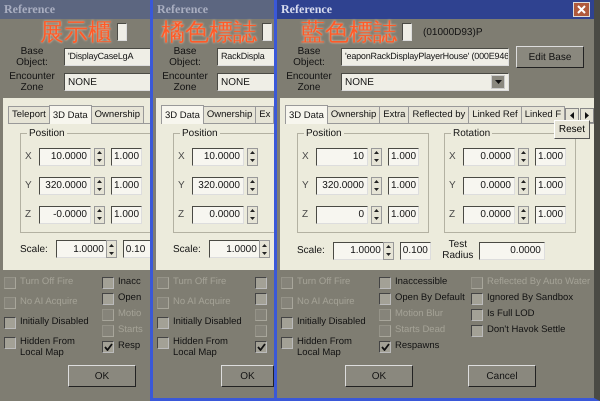  I want to click on checkbox-label: Resp, so click(129, 346).